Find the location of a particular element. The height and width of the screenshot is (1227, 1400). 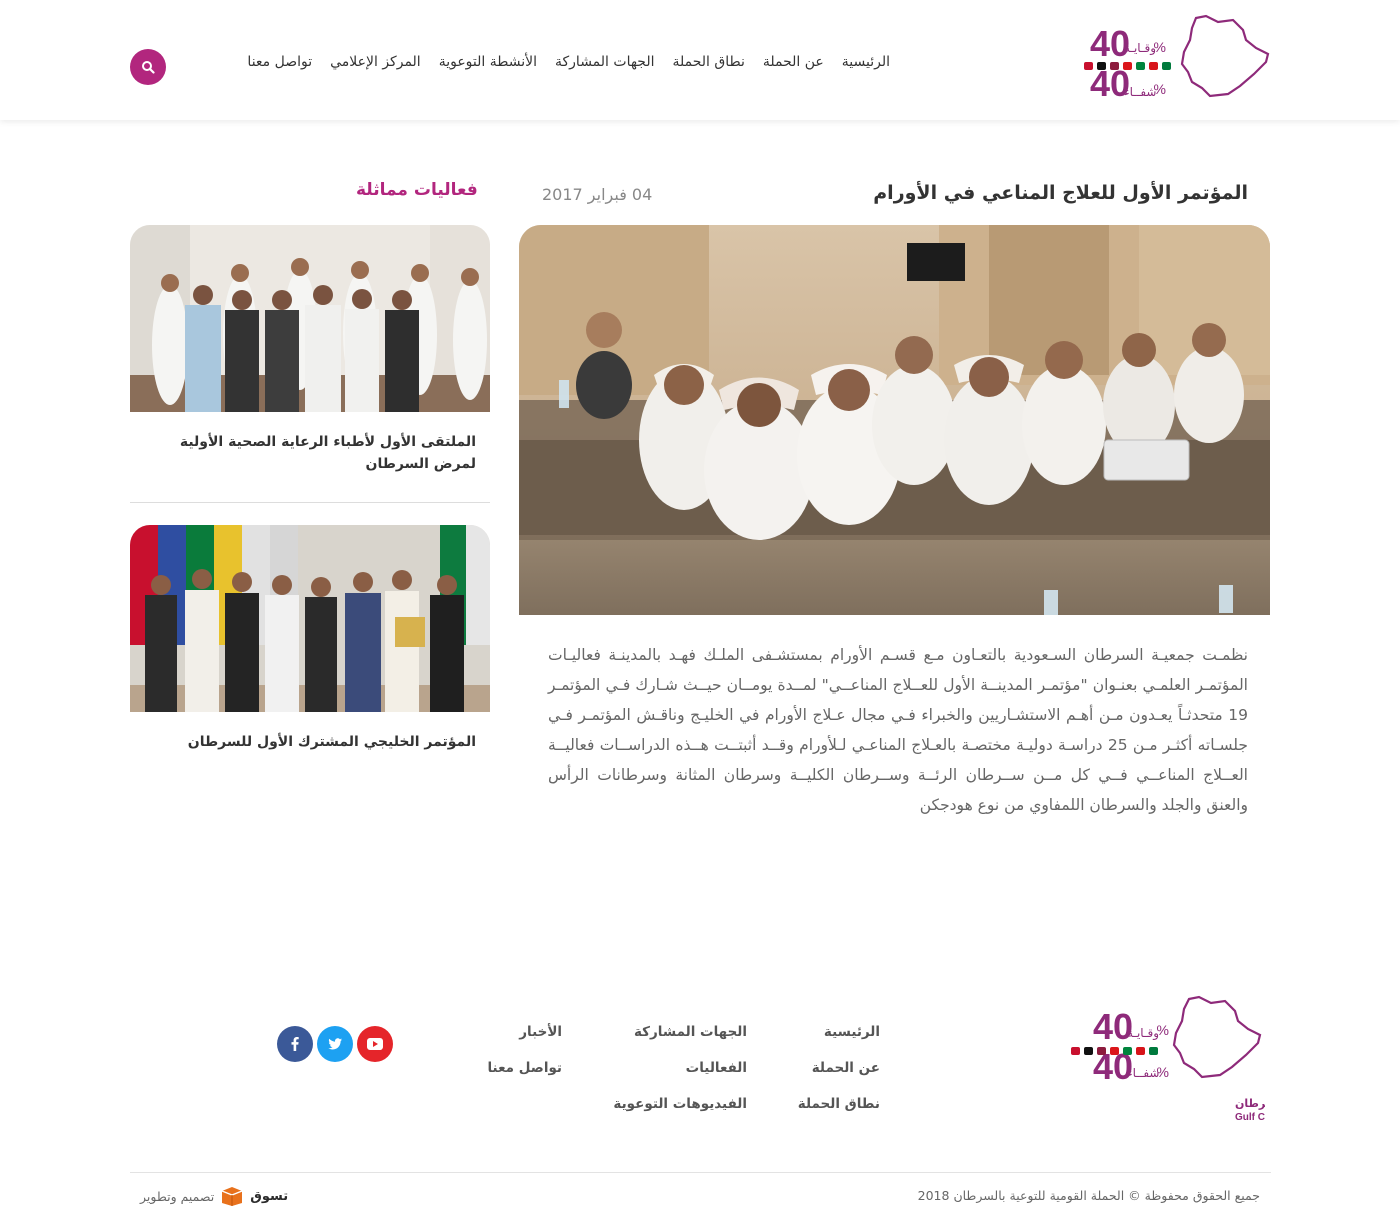

nav-item-about: عن الحملة is located at coordinates (793, 62).